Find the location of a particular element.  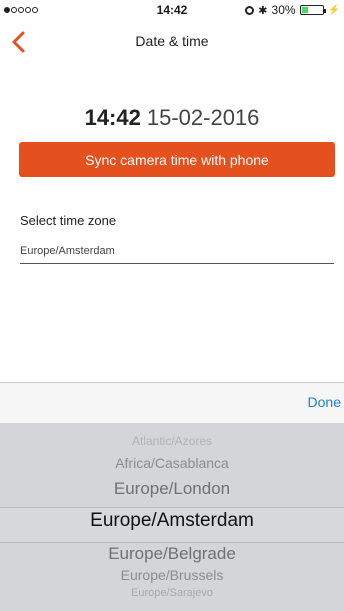

status-indicators: ✱ 30% ⚡ is located at coordinates (292, 10).